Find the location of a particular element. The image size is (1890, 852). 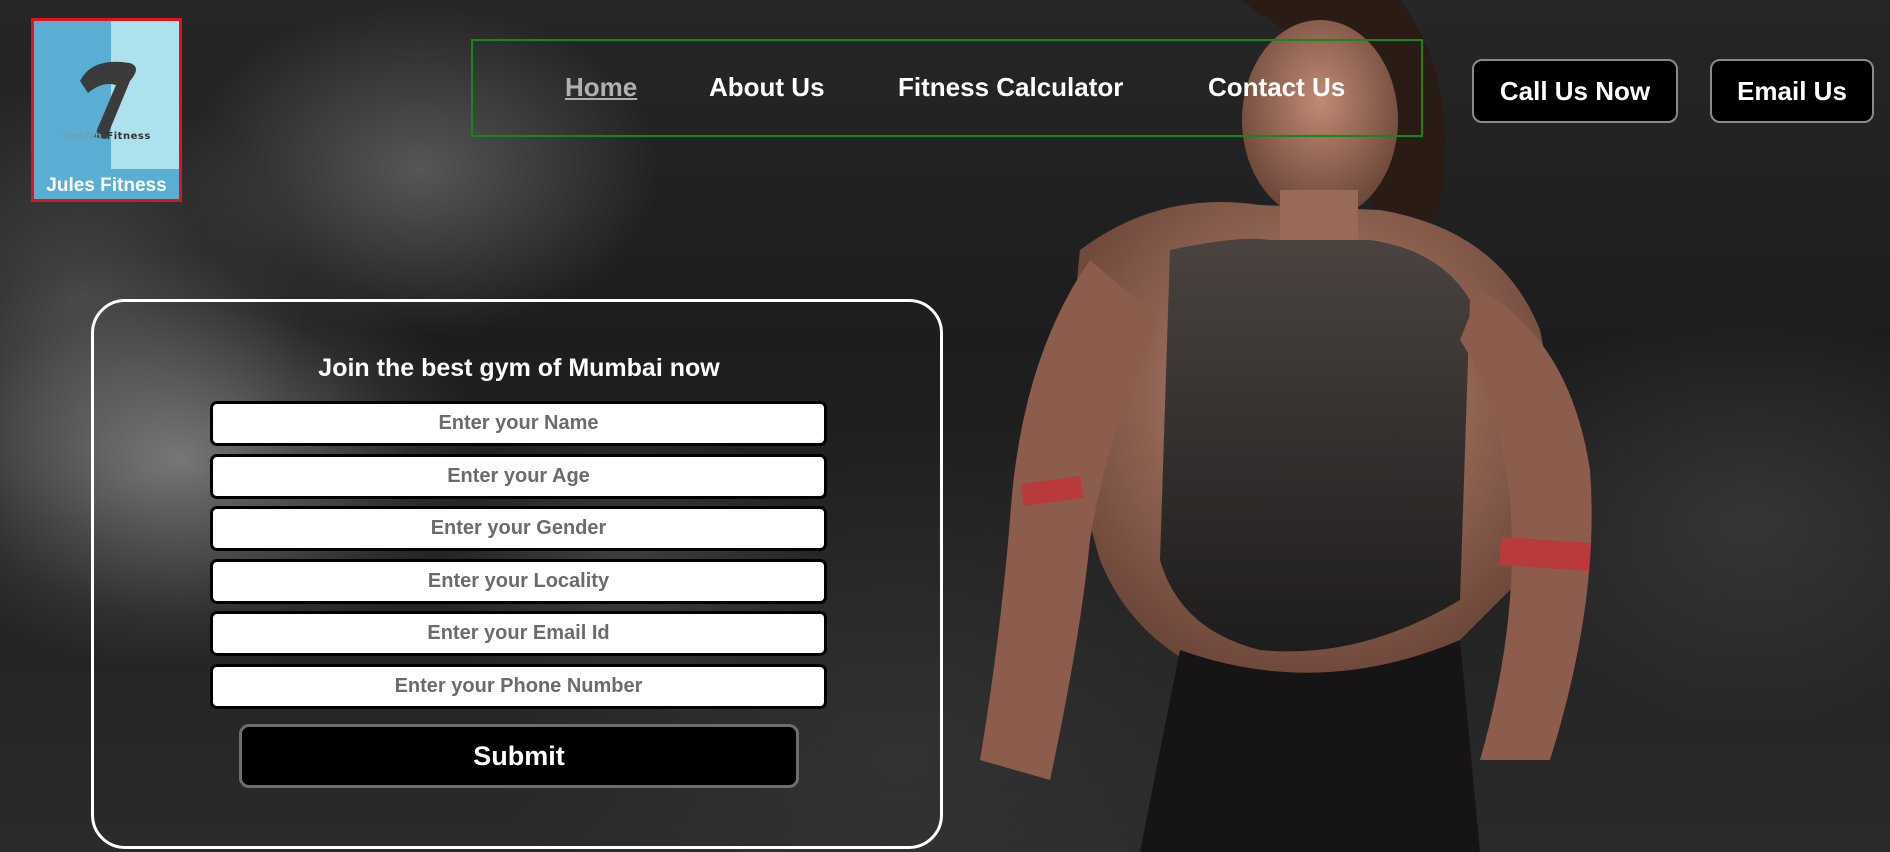

nav-about-us: About Us is located at coordinates (767, 87).